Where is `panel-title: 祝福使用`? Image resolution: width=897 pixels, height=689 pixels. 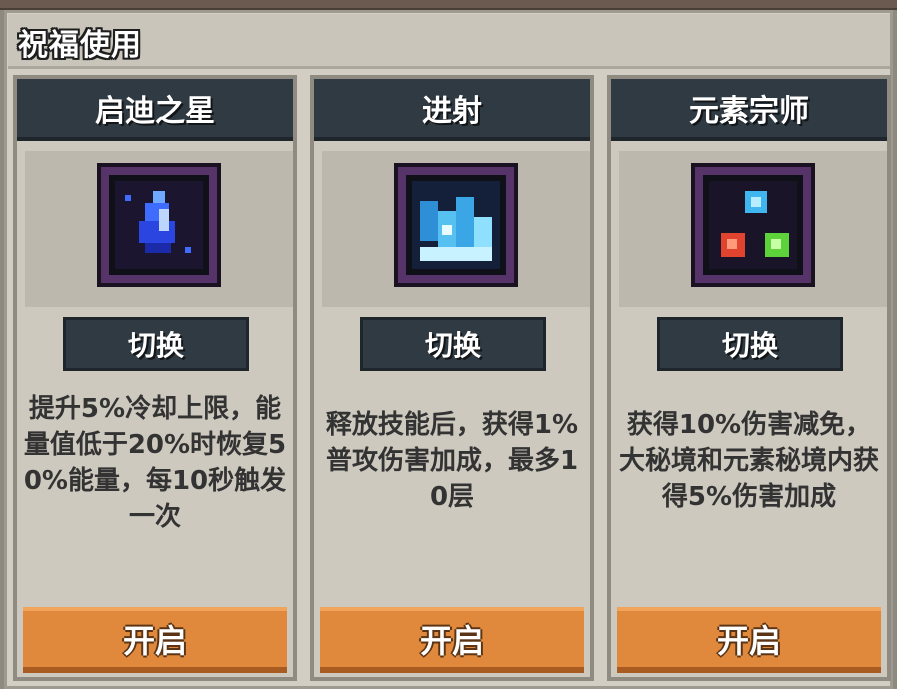 panel-title: 祝福使用 is located at coordinates (80, 45).